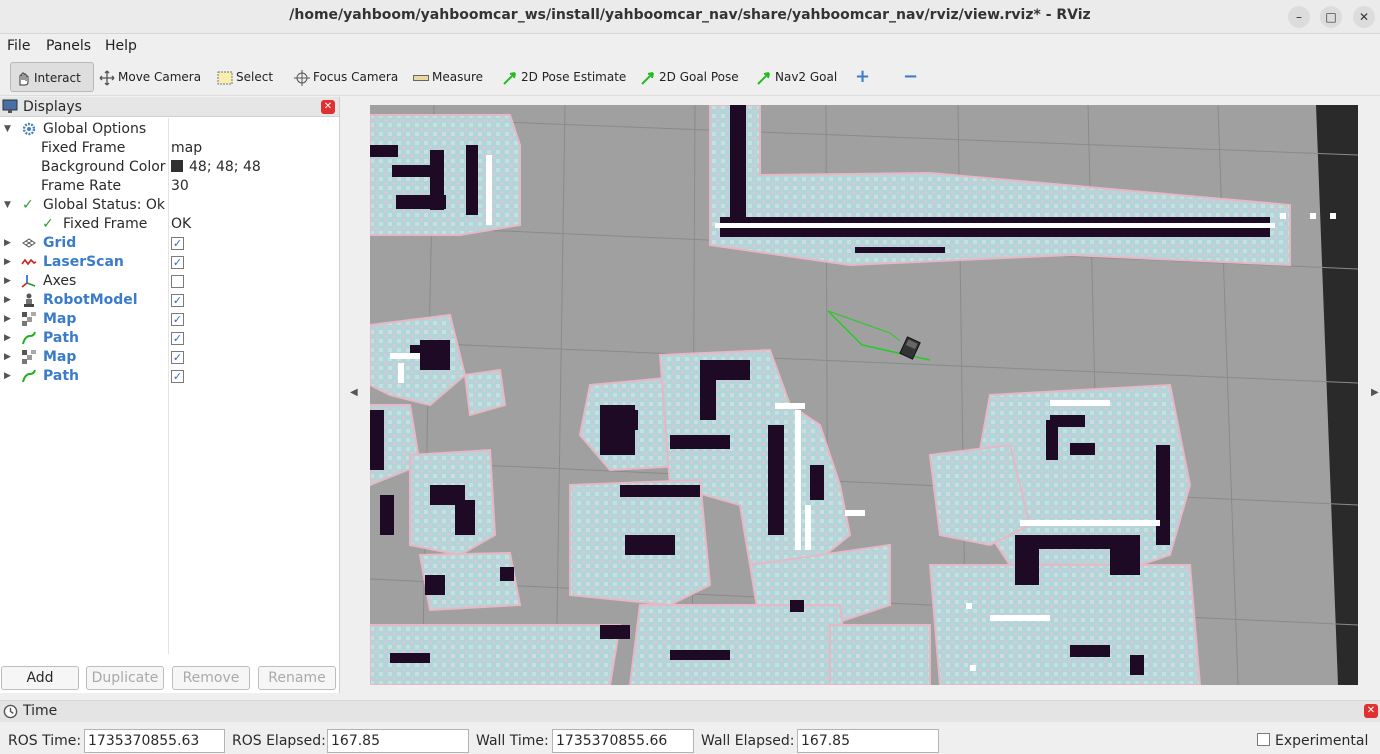  Describe the element at coordinates (95, 129) in the screenshot. I see `global-options-label: Global Options` at that location.